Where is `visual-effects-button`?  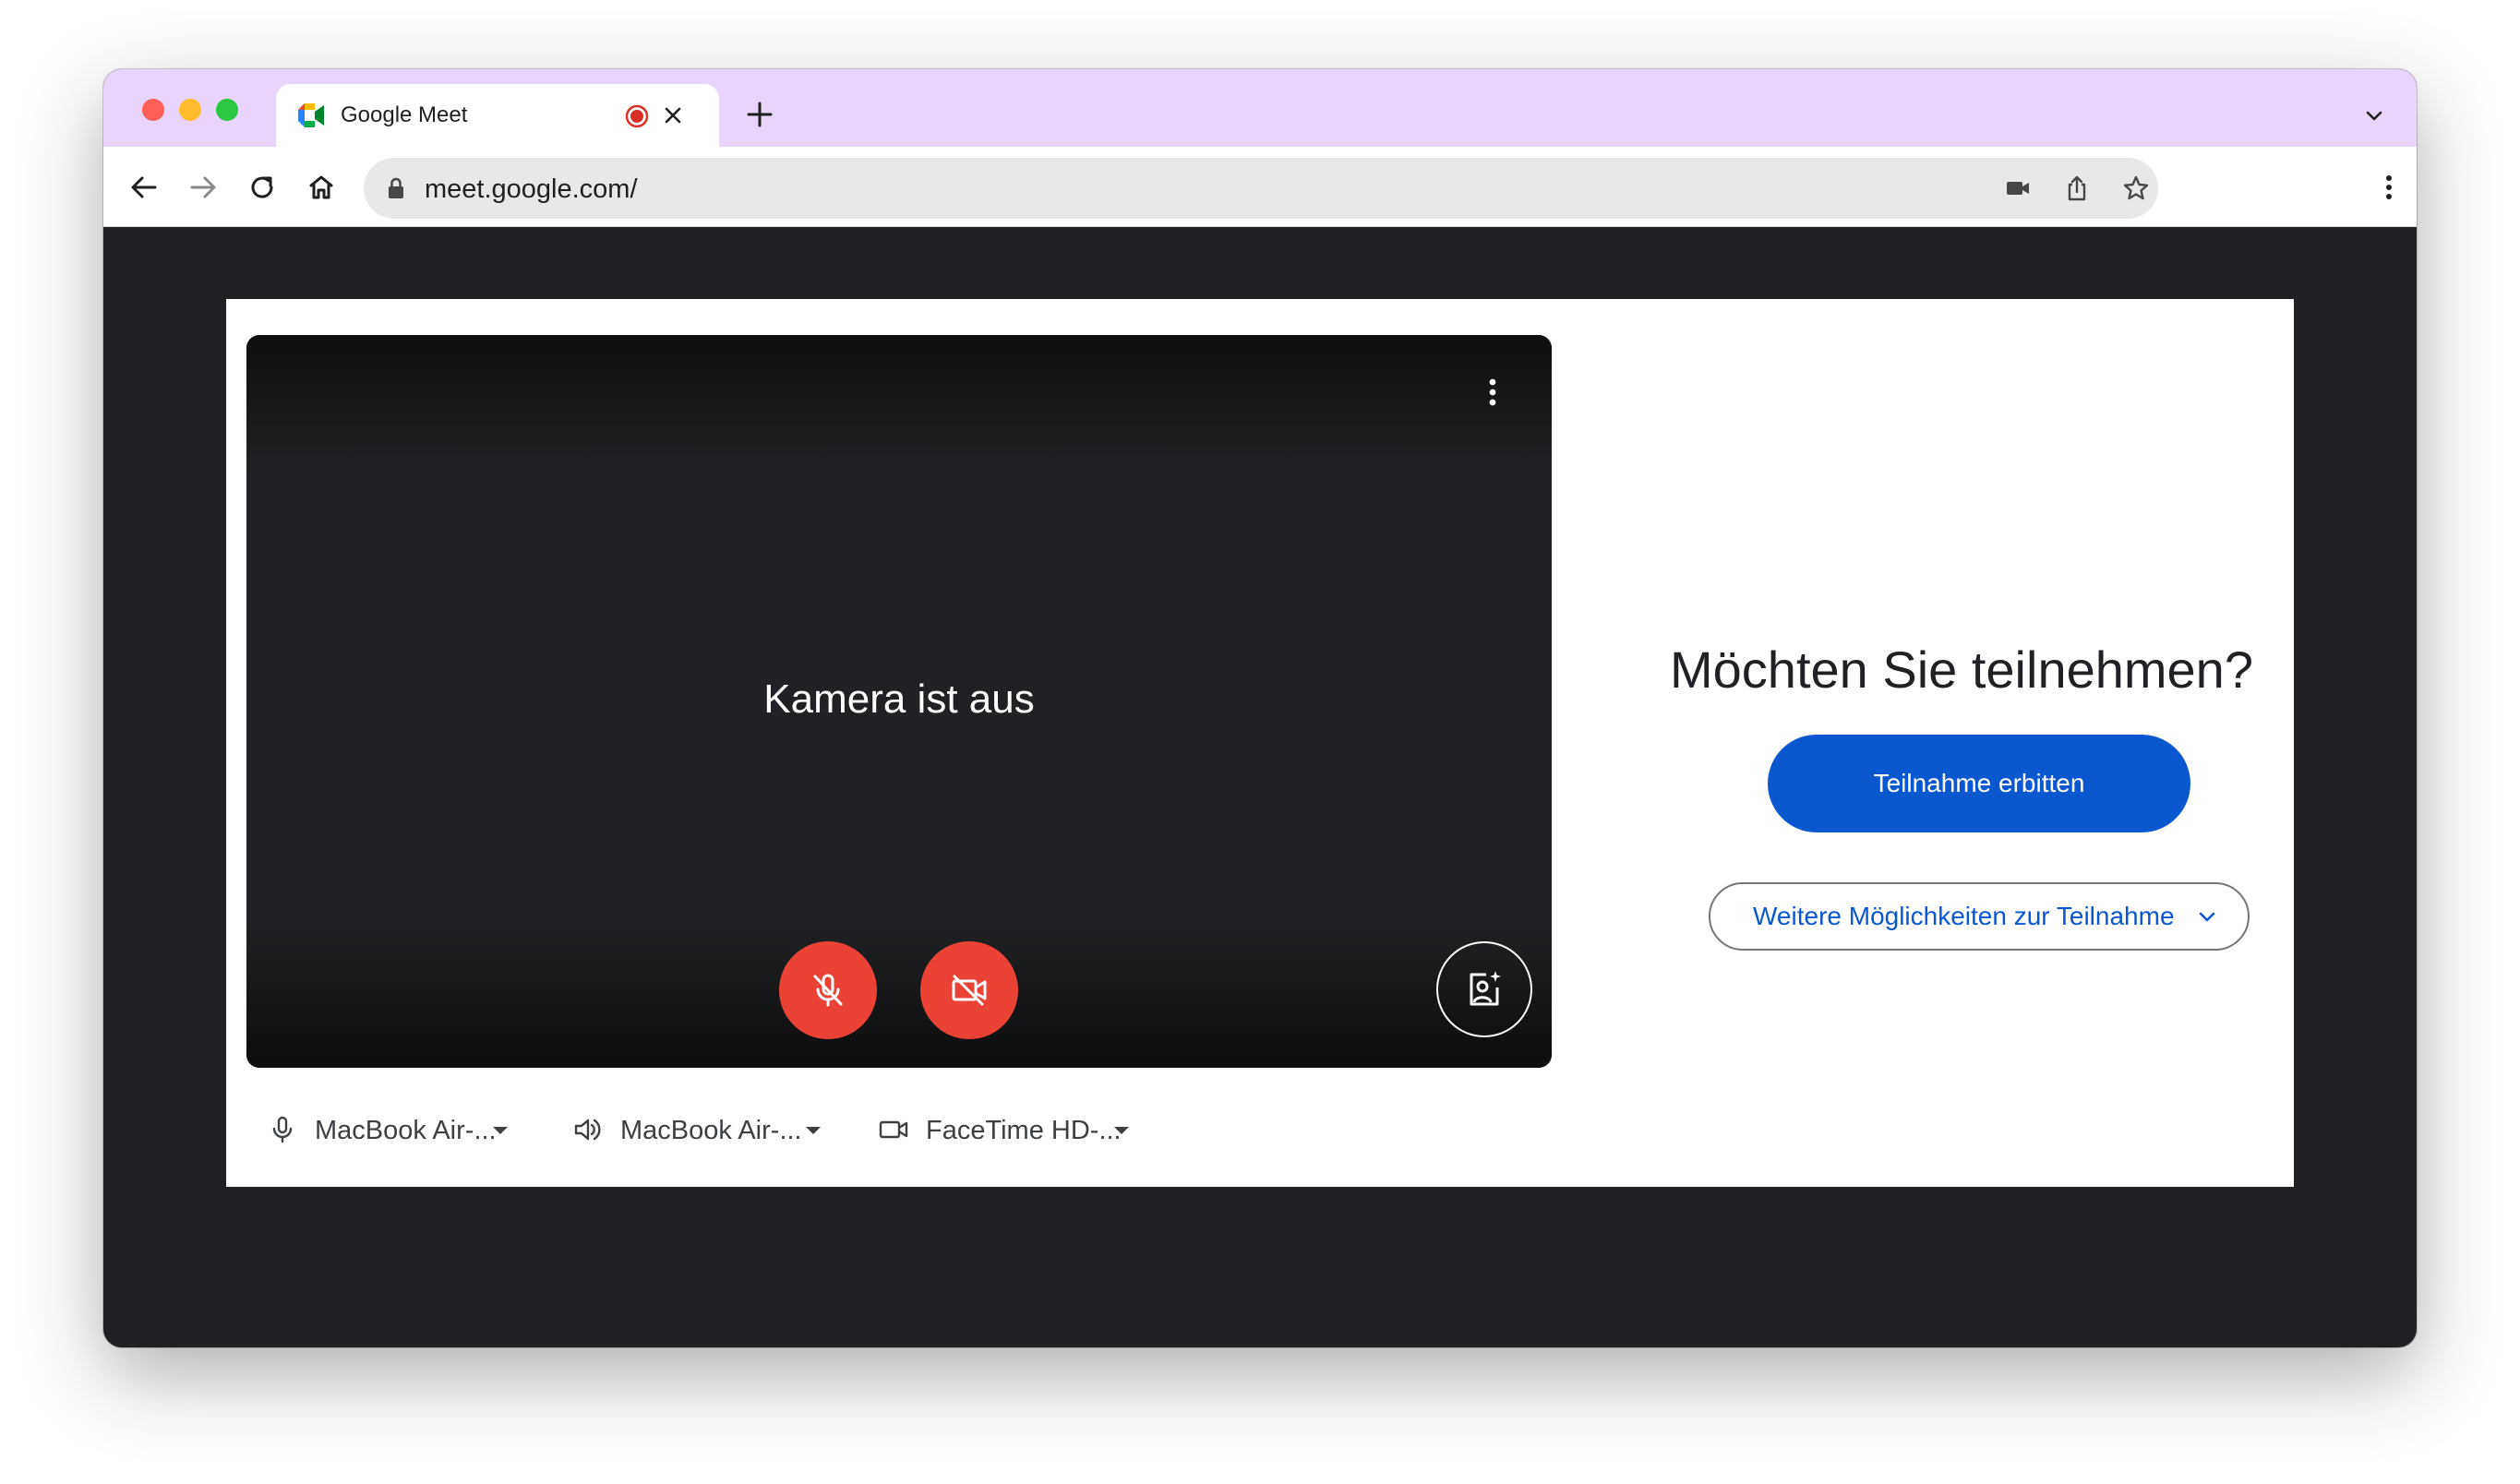
visual-effects-button is located at coordinates (1484, 989).